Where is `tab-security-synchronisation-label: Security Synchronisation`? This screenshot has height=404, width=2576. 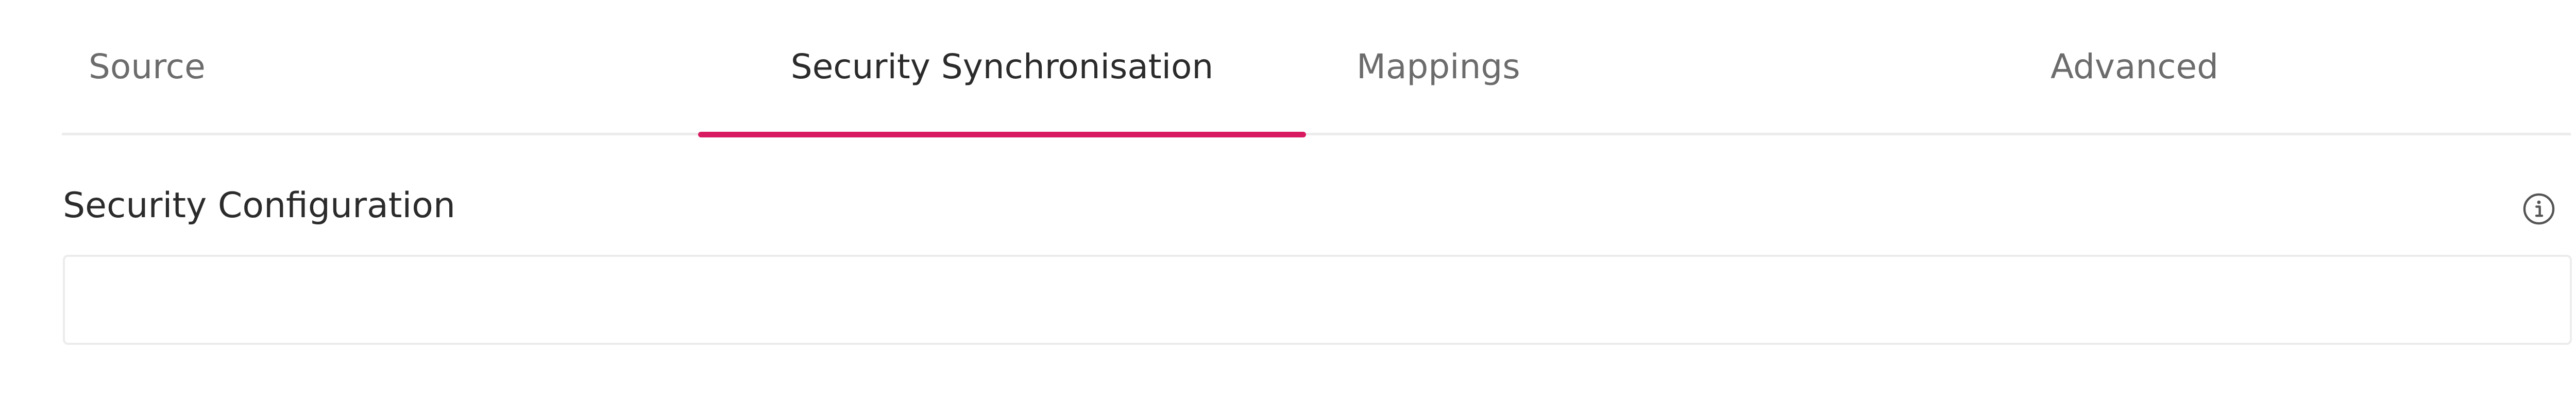
tab-security-synchronisation-label: Security Synchronisation is located at coordinates (1002, 66).